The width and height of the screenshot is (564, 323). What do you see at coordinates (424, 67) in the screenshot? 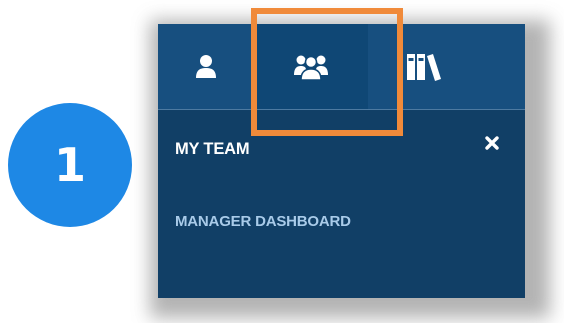
I see `library-icon` at bounding box center [424, 67].